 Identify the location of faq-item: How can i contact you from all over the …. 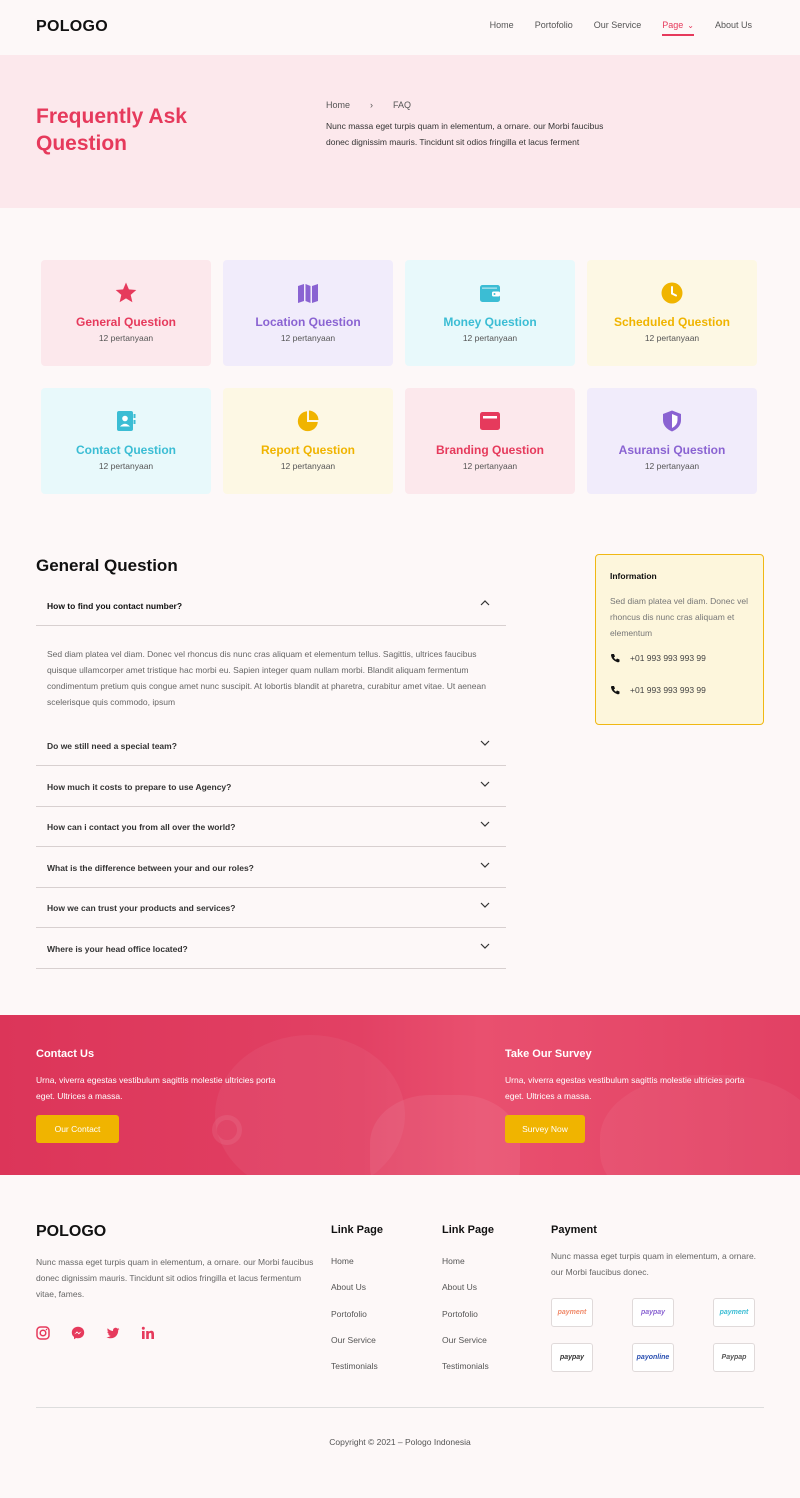
(271, 827).